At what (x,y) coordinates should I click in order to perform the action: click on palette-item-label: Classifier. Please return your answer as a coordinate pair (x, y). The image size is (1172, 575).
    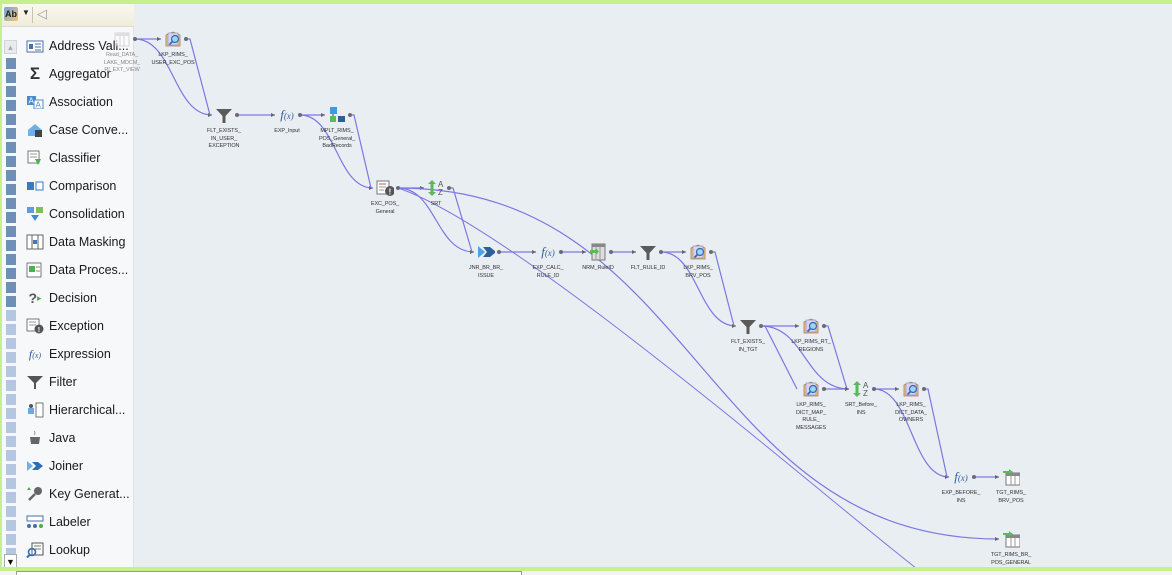
    Looking at the image, I should click on (75, 158).